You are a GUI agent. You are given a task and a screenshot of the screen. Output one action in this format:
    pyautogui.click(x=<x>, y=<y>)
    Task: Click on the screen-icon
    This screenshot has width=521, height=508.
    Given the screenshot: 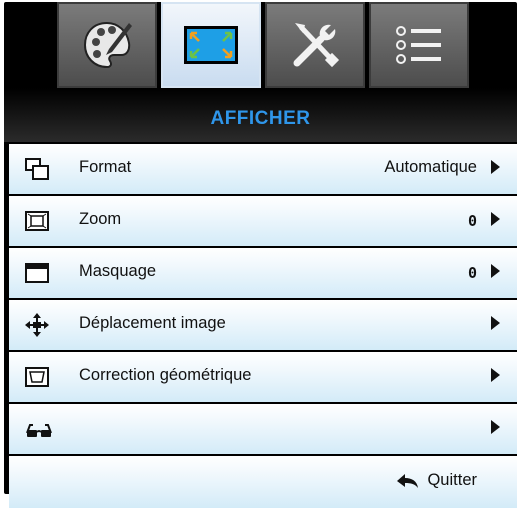 What is the action you would take?
    pyautogui.click(x=211, y=45)
    